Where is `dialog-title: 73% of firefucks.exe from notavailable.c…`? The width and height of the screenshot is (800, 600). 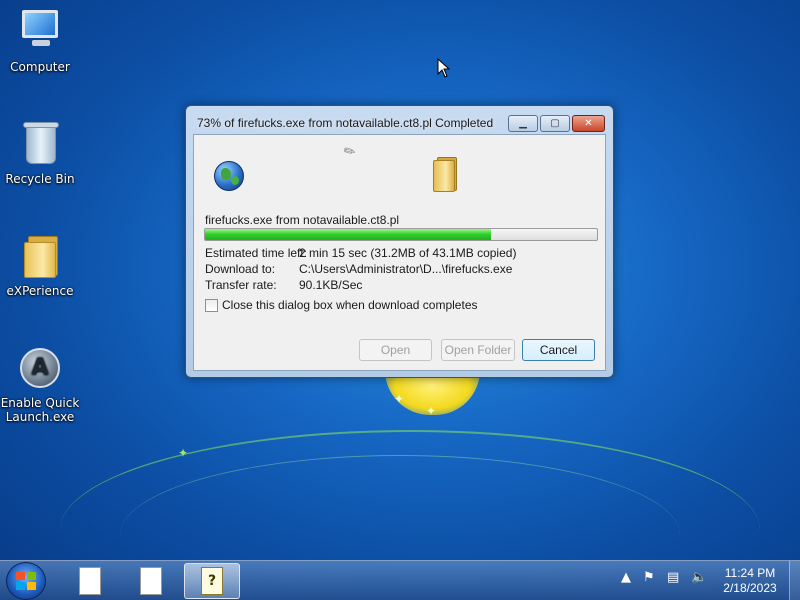 dialog-title: 73% of firefucks.exe from notavailable.c… is located at coordinates (345, 123).